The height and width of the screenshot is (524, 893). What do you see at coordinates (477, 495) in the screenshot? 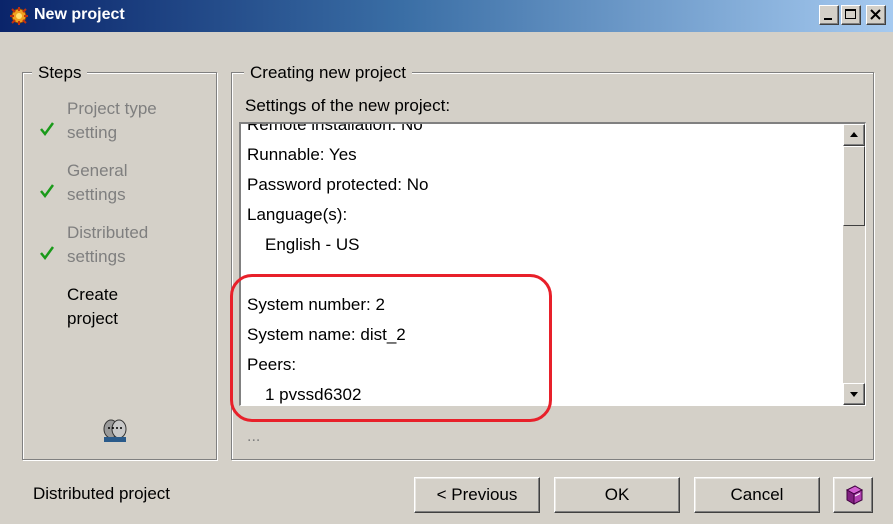
I see `previous-button: < Previous` at bounding box center [477, 495].